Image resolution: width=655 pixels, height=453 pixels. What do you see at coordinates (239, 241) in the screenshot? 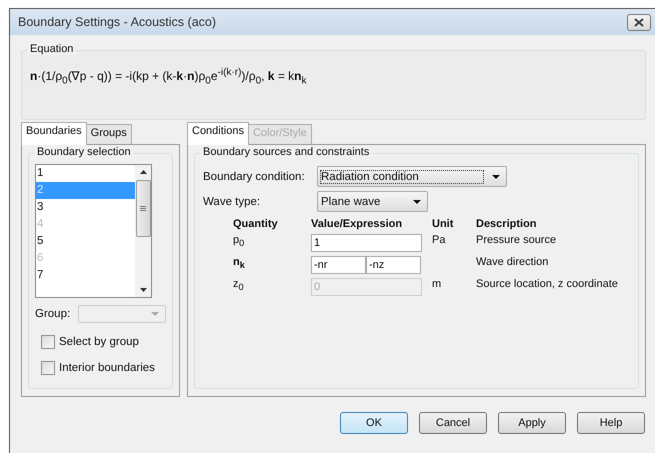
I see `quantity-label: p$_{0}$` at bounding box center [239, 241].